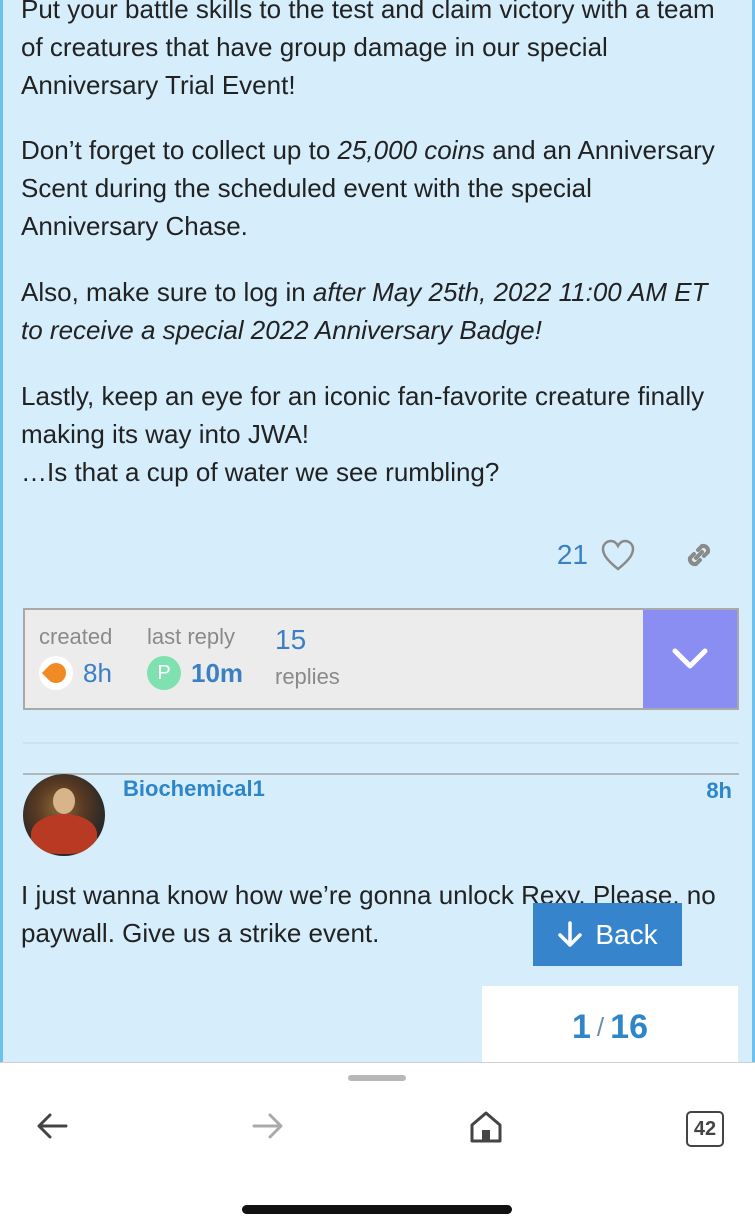 Image resolution: width=755 pixels, height=1229 pixels. What do you see at coordinates (629, 1027) in the screenshot?
I see `progress-total: 16` at bounding box center [629, 1027].